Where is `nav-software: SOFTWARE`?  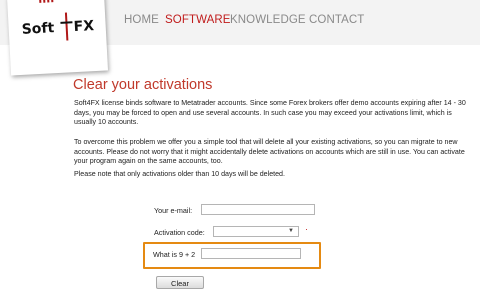
nav-software: SOFTWARE is located at coordinates (198, 20).